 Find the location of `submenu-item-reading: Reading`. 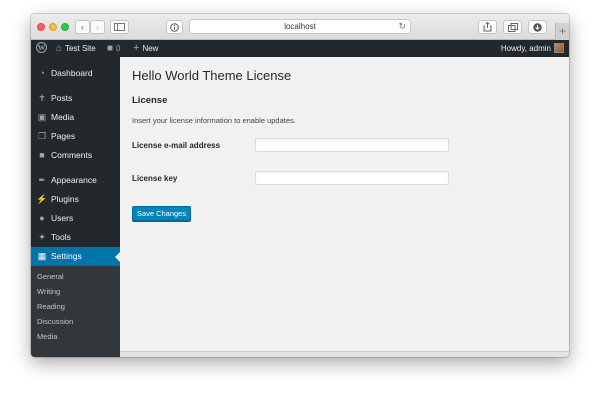

submenu-item-reading: Reading is located at coordinates (51, 306).